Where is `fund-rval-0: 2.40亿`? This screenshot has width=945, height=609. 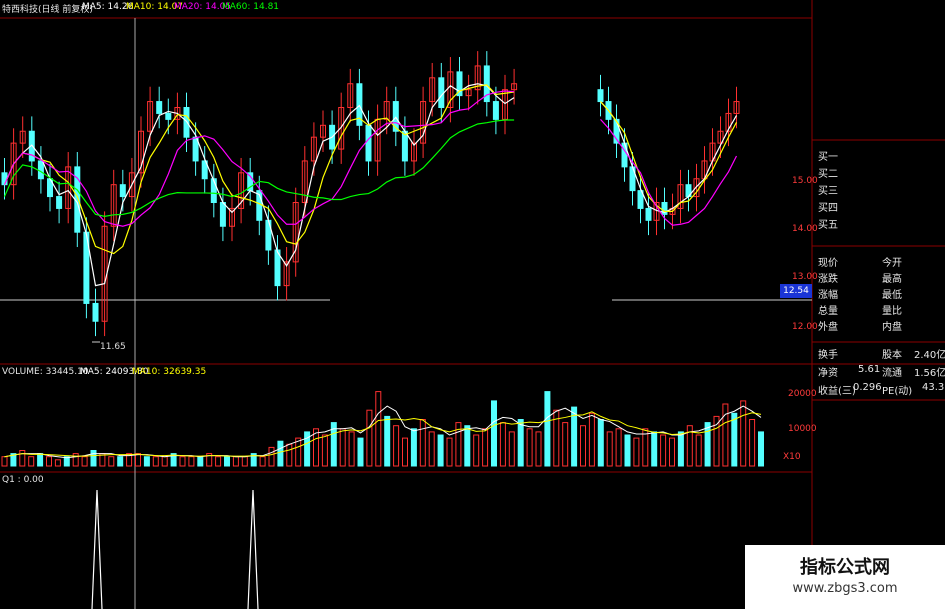 fund-rval-0: 2.40亿 is located at coordinates (929, 355).